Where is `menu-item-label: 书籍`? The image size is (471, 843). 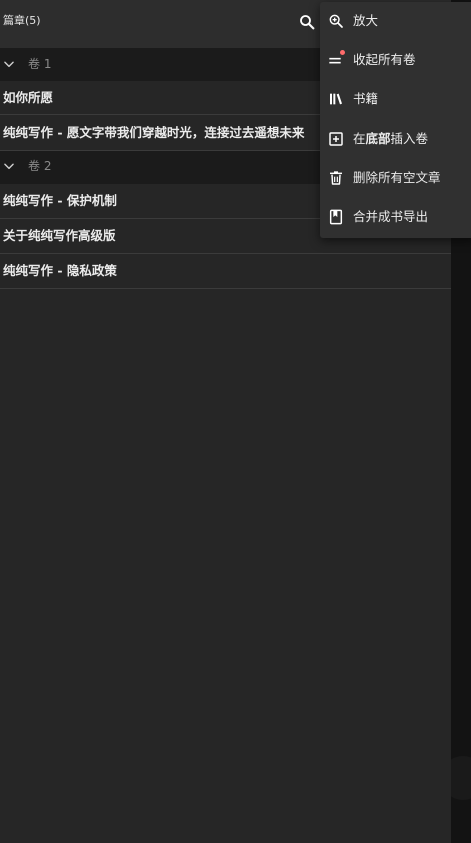
menu-item-label: 书籍 is located at coordinates (366, 98).